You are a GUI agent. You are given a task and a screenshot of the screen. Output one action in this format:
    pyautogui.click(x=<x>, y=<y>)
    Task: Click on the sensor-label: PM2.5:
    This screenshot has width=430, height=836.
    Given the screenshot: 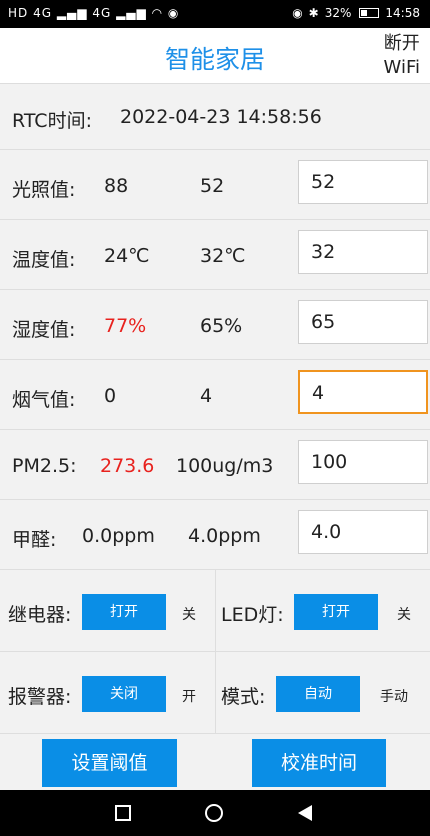 What is the action you would take?
    pyautogui.click(x=44, y=466)
    